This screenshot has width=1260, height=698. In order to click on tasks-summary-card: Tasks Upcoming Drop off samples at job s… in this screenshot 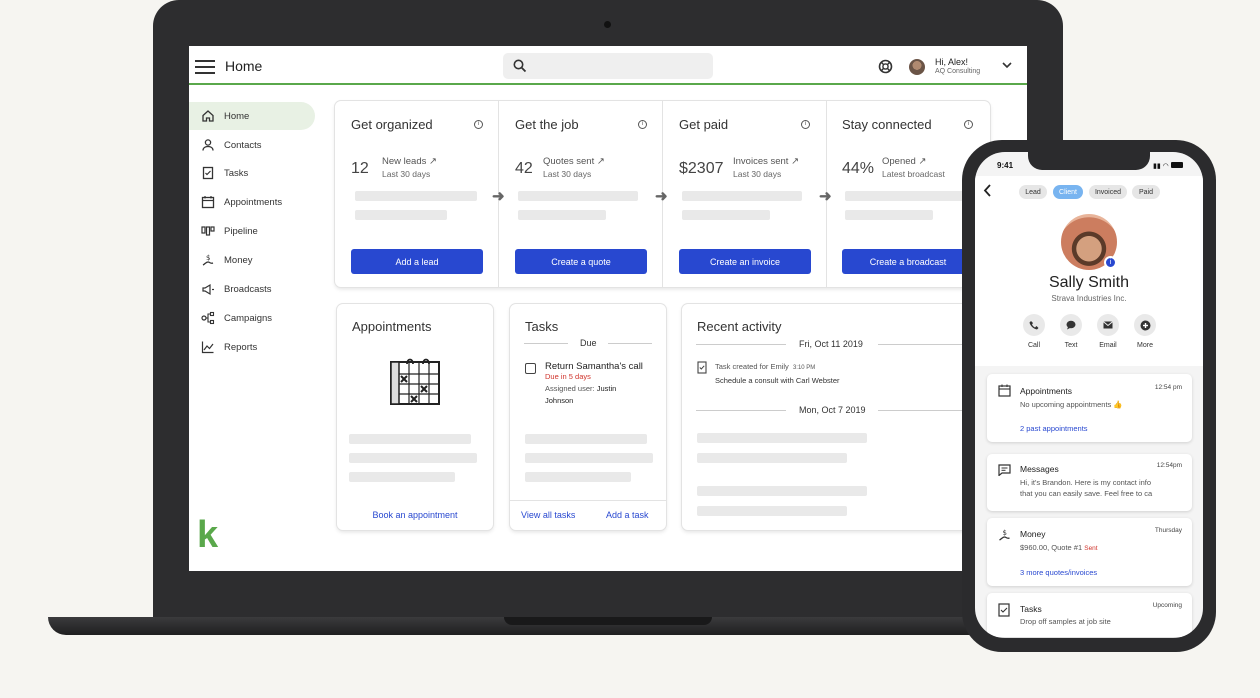, I will do `click(1089, 615)`.